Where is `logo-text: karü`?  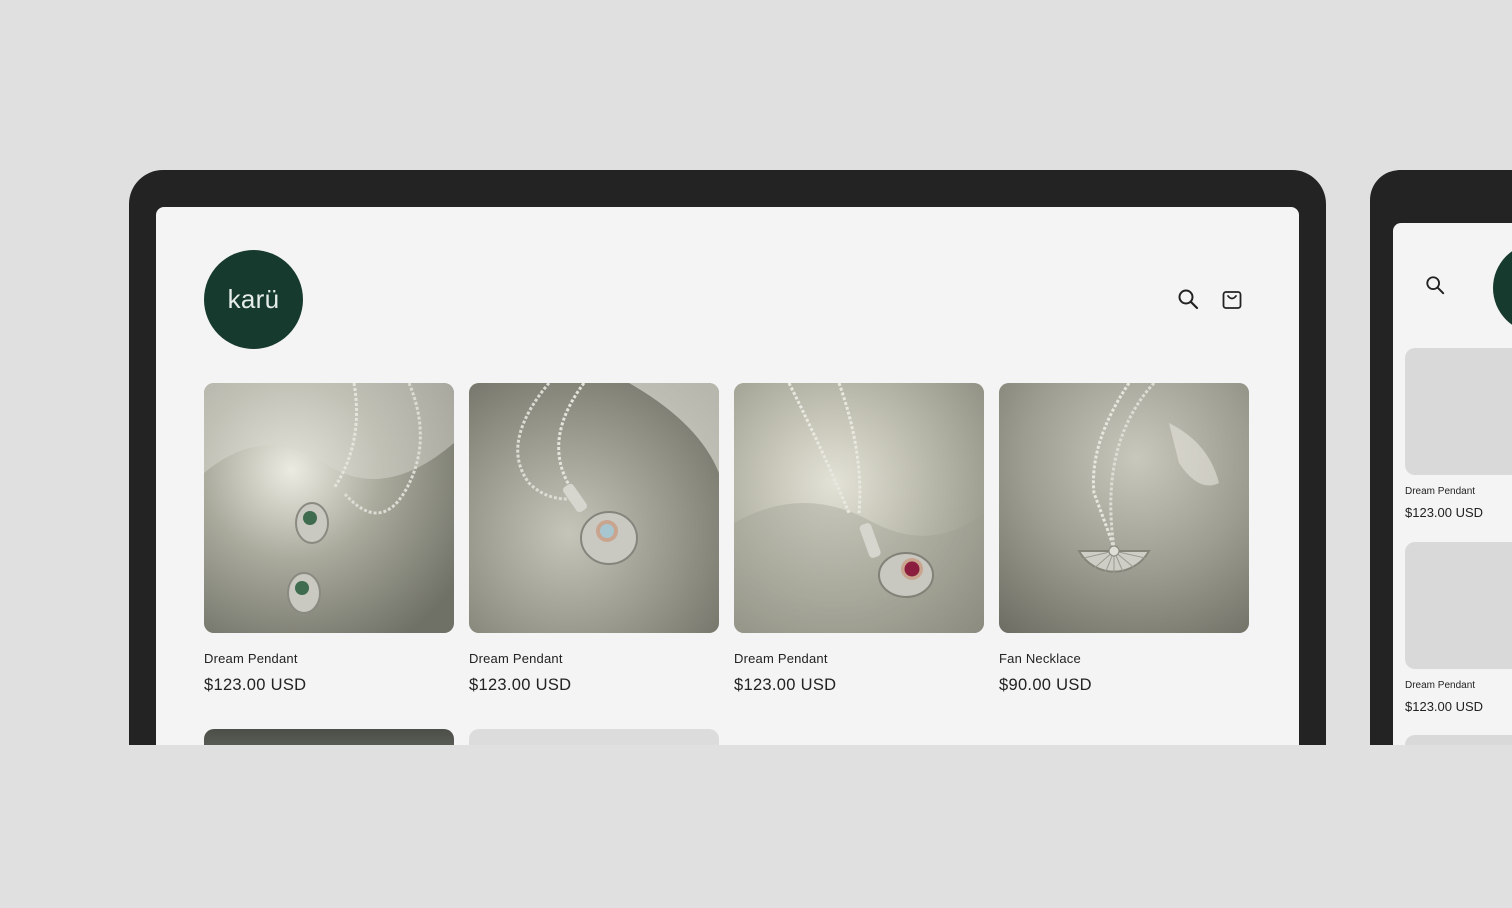
logo-text: karü is located at coordinates (253, 299).